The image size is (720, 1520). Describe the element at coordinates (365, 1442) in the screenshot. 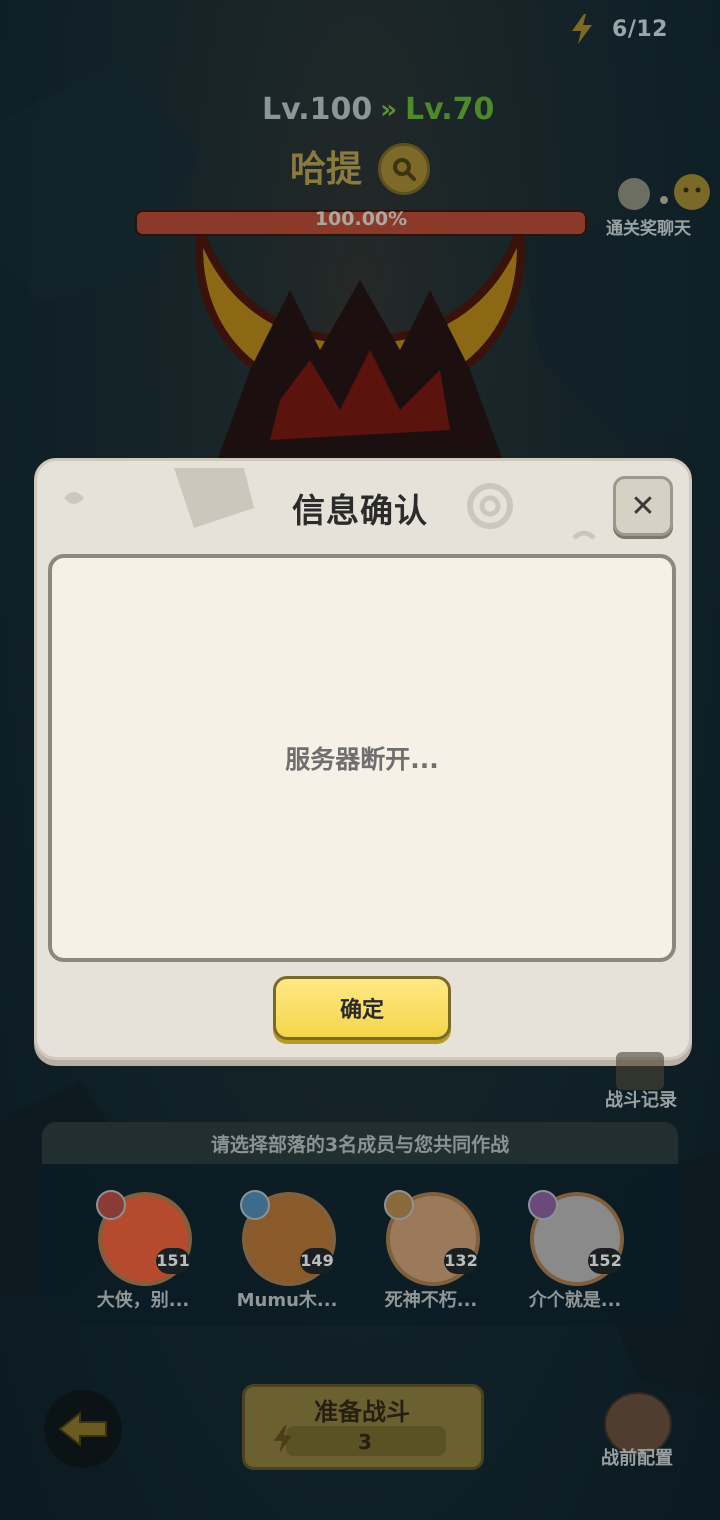

I see `ready-battle-cost: 3` at that location.